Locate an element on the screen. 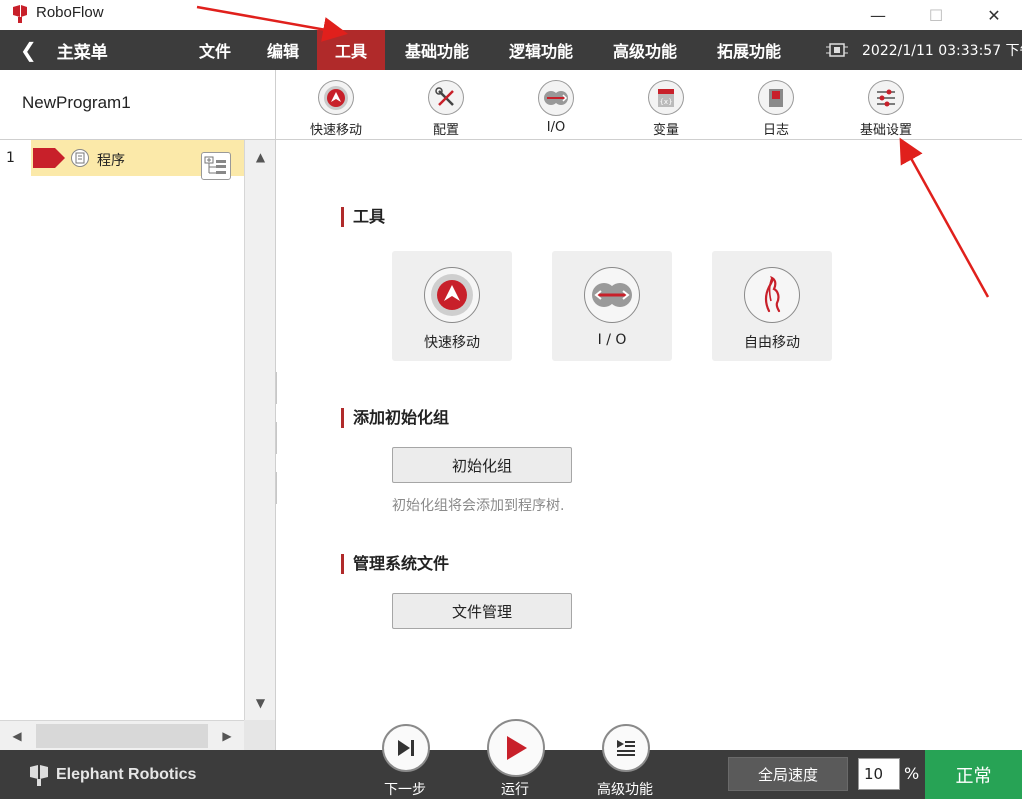 Image resolution: width=1022 pixels, height=799 pixels. file-manager-button: 文件管理 is located at coordinates (482, 611).